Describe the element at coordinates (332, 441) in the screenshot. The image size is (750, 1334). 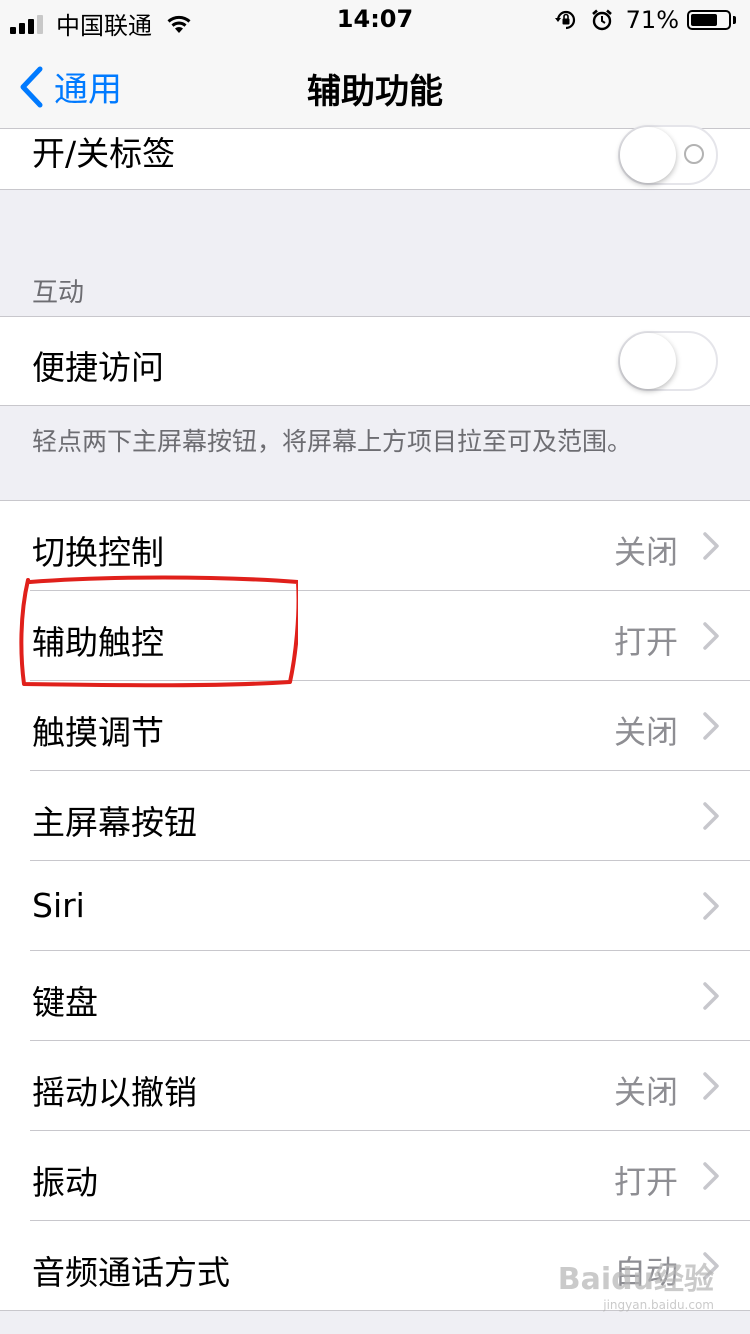
I see `section-footer: 轻点两下主屏幕按钮，将屏幕上方项目拉至可及范围。` at that location.